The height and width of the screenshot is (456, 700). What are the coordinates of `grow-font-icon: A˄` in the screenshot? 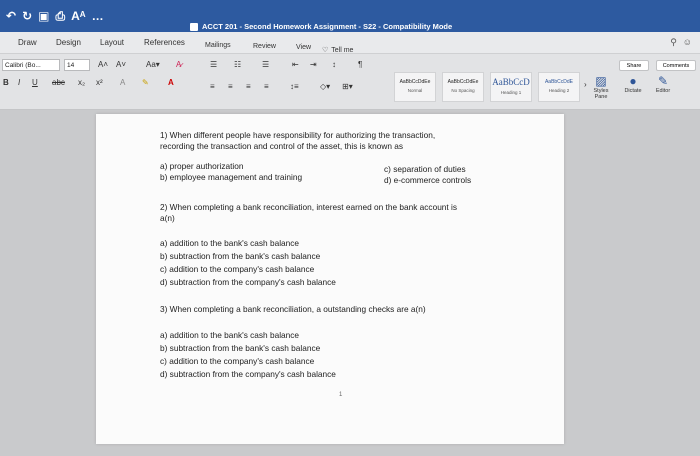 It's located at (103, 64).